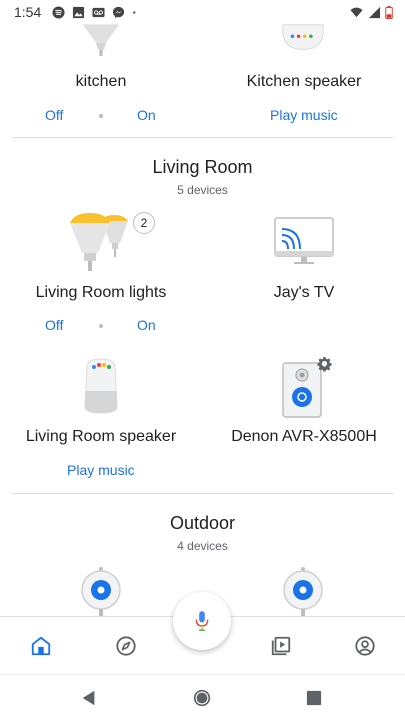 The height and width of the screenshot is (720, 405). What do you see at coordinates (324, 364) in the screenshot?
I see `gear-icon` at bounding box center [324, 364].